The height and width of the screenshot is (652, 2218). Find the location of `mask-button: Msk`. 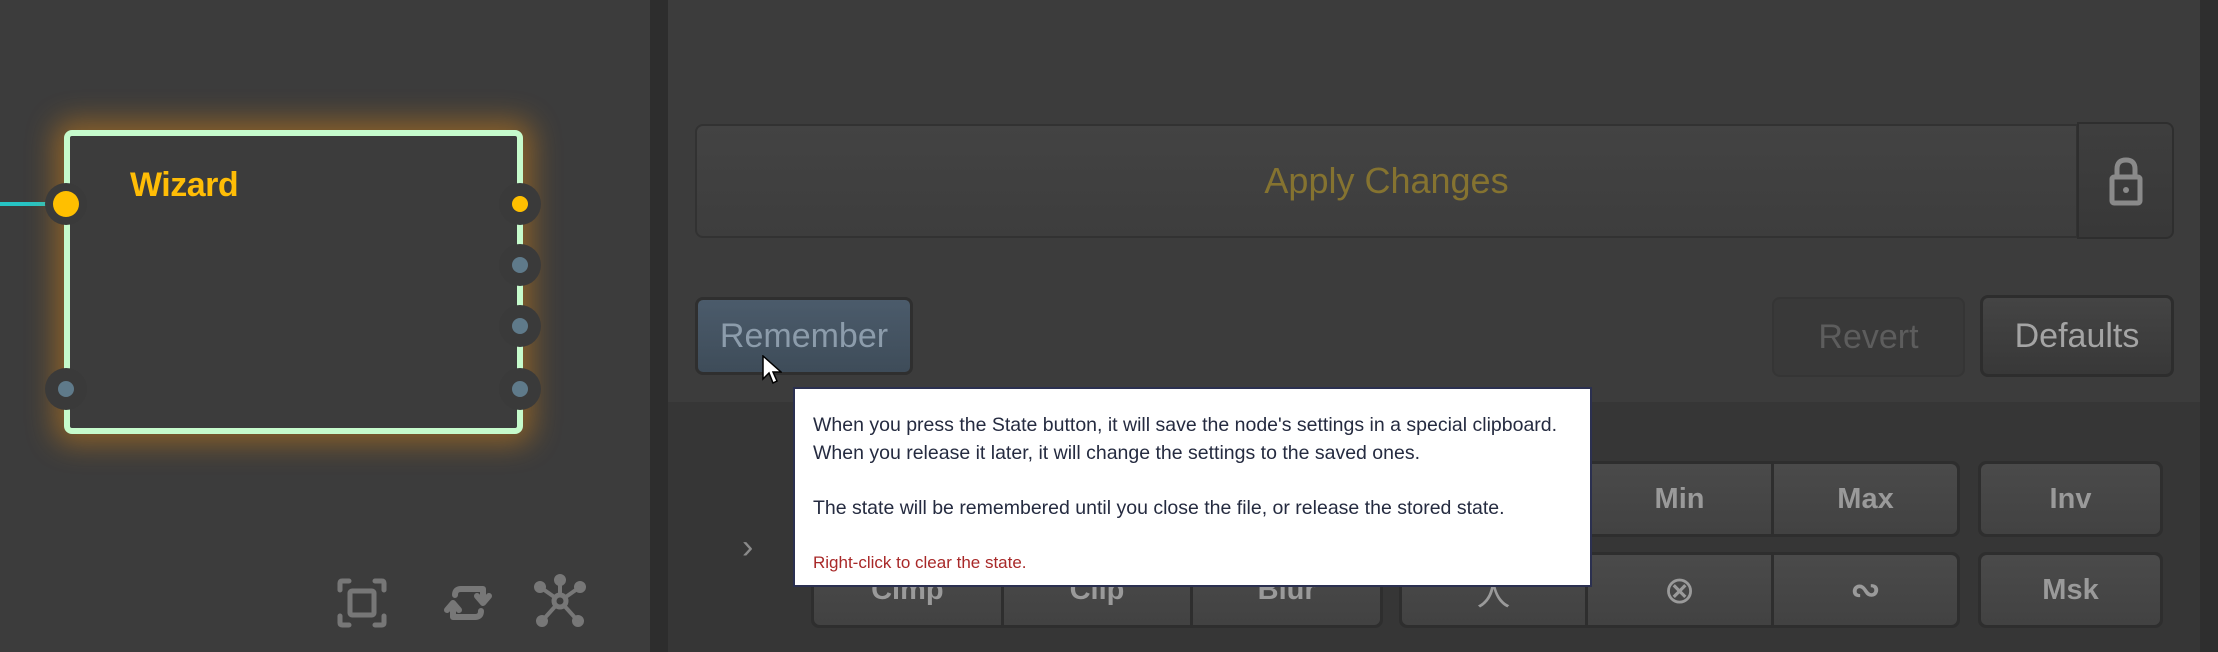

mask-button: Msk is located at coordinates (2070, 590).